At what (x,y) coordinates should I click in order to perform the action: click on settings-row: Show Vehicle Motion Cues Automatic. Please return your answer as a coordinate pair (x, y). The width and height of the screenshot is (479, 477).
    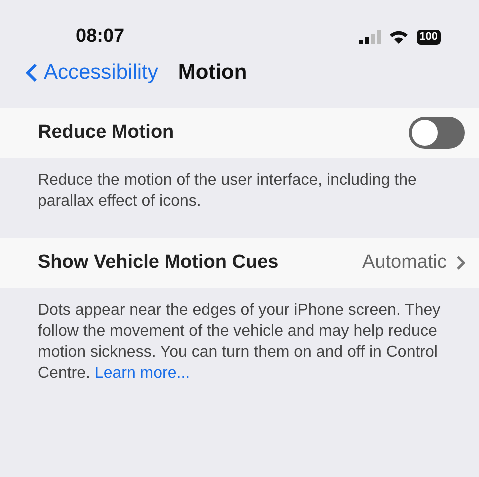
    Looking at the image, I should click on (239, 263).